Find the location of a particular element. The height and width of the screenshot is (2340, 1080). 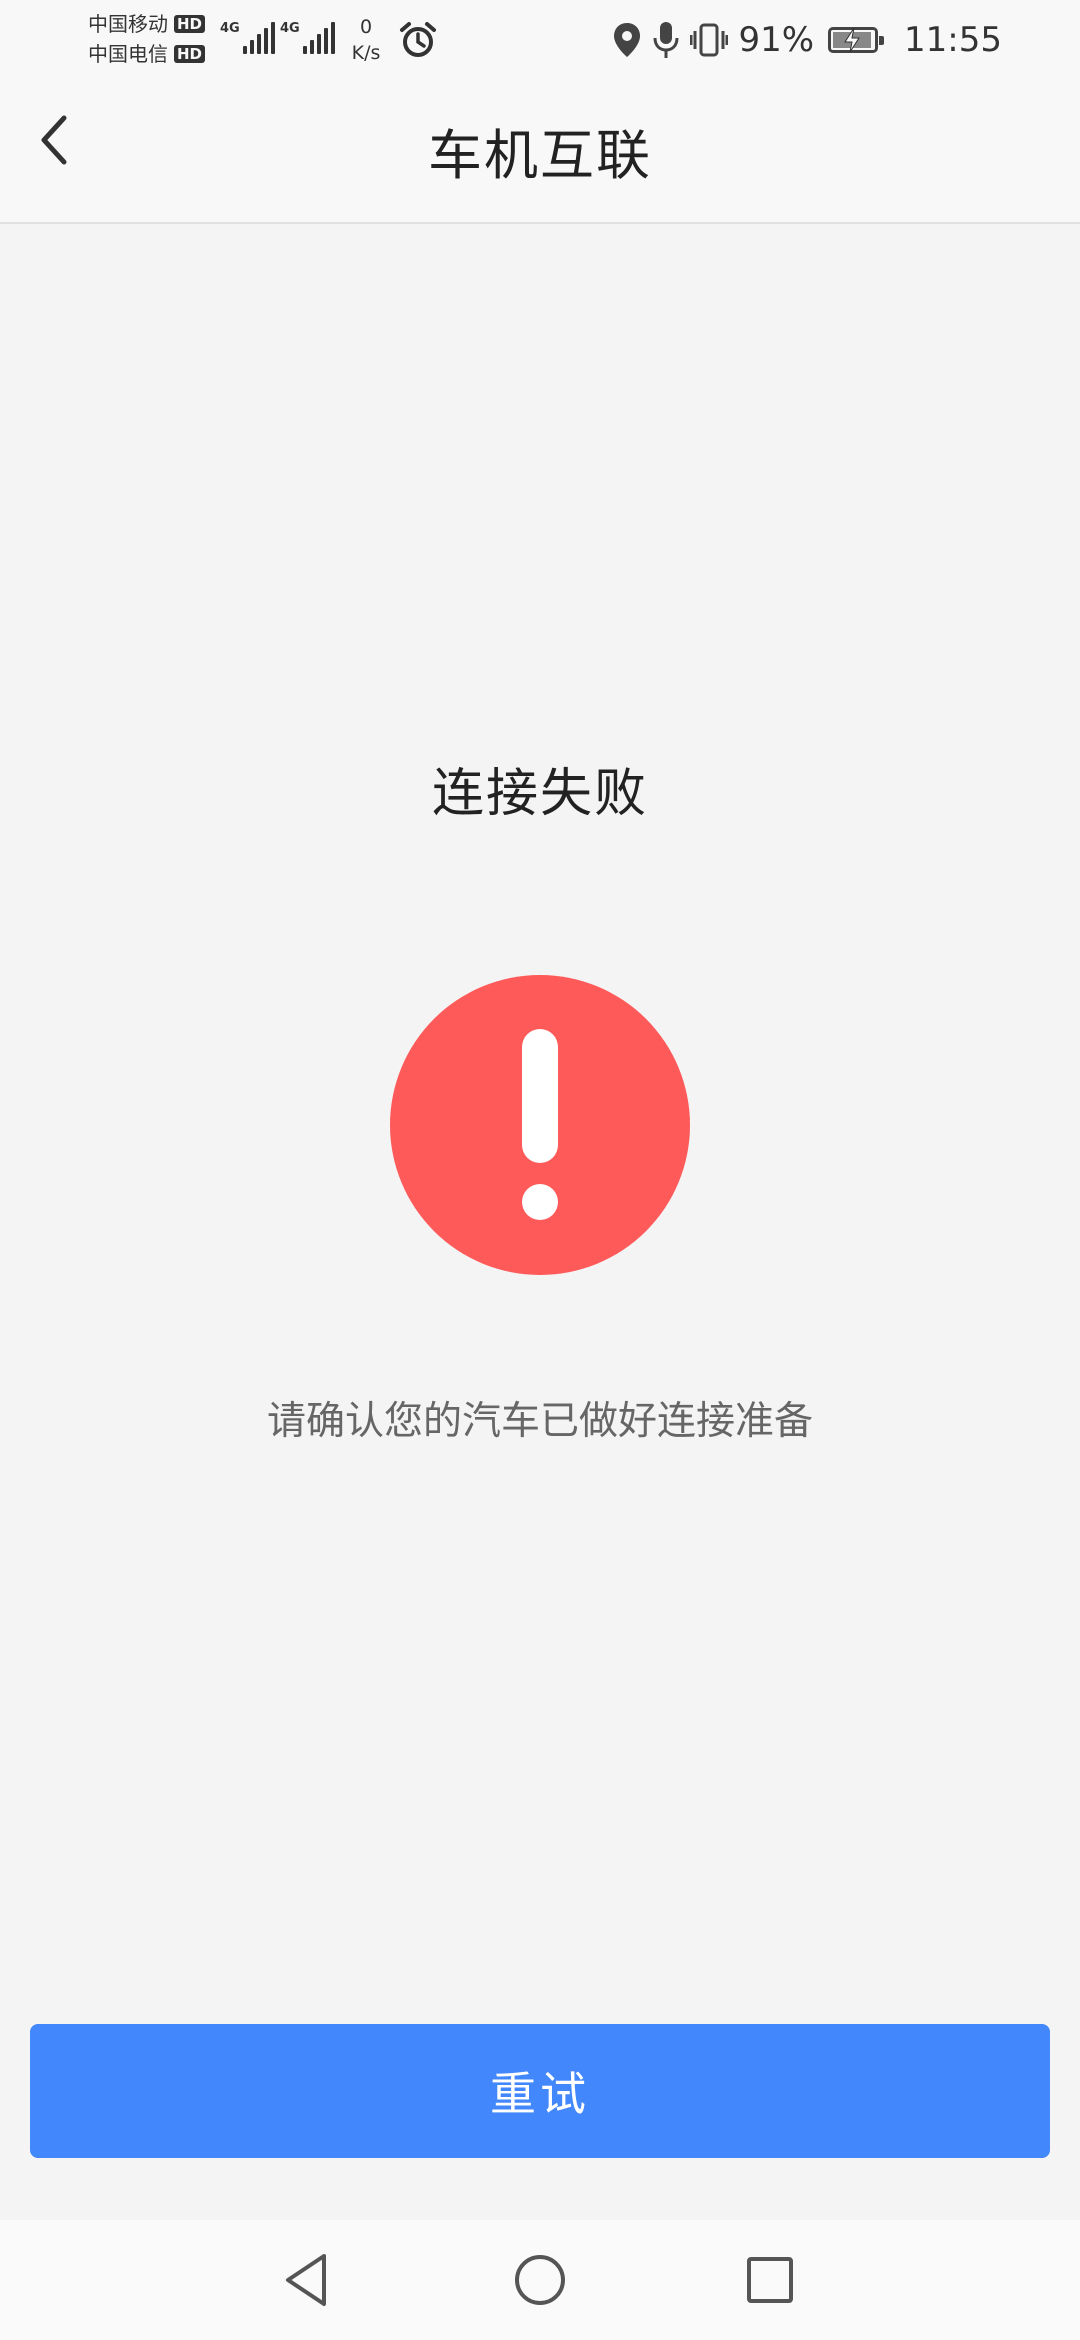

carrier-2-label: 中国电信 is located at coordinates (128, 54).